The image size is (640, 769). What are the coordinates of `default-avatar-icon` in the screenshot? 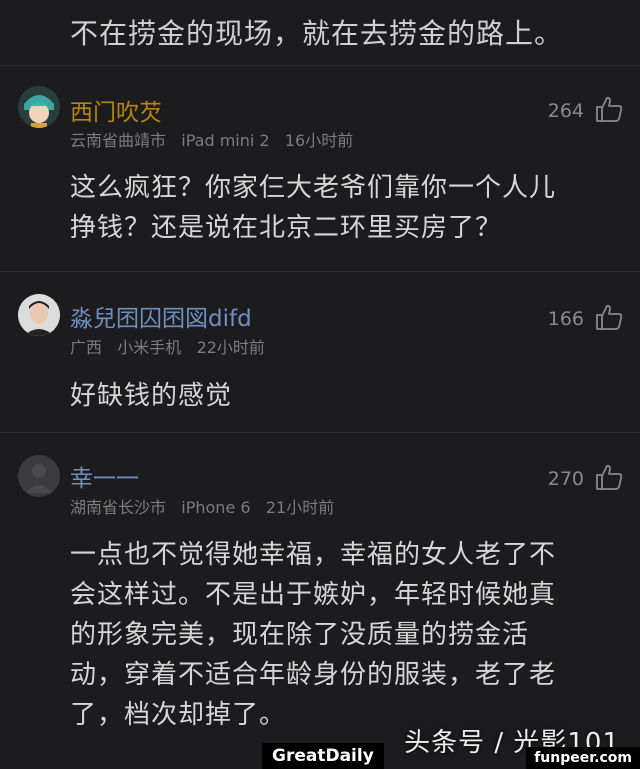 It's located at (39, 476).